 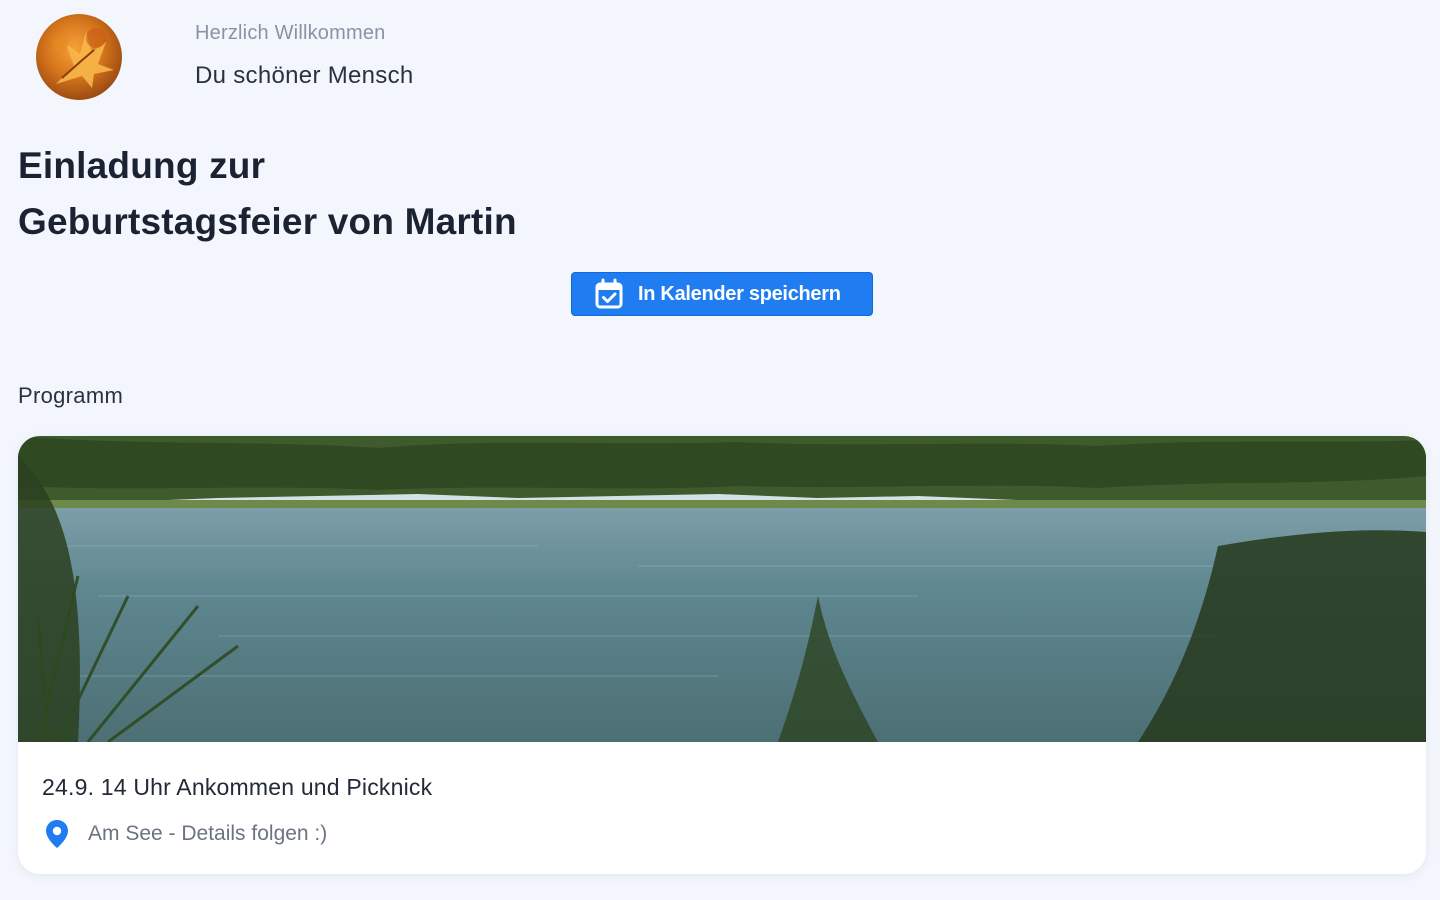 What do you see at coordinates (609, 294) in the screenshot?
I see `calendar-check-icon` at bounding box center [609, 294].